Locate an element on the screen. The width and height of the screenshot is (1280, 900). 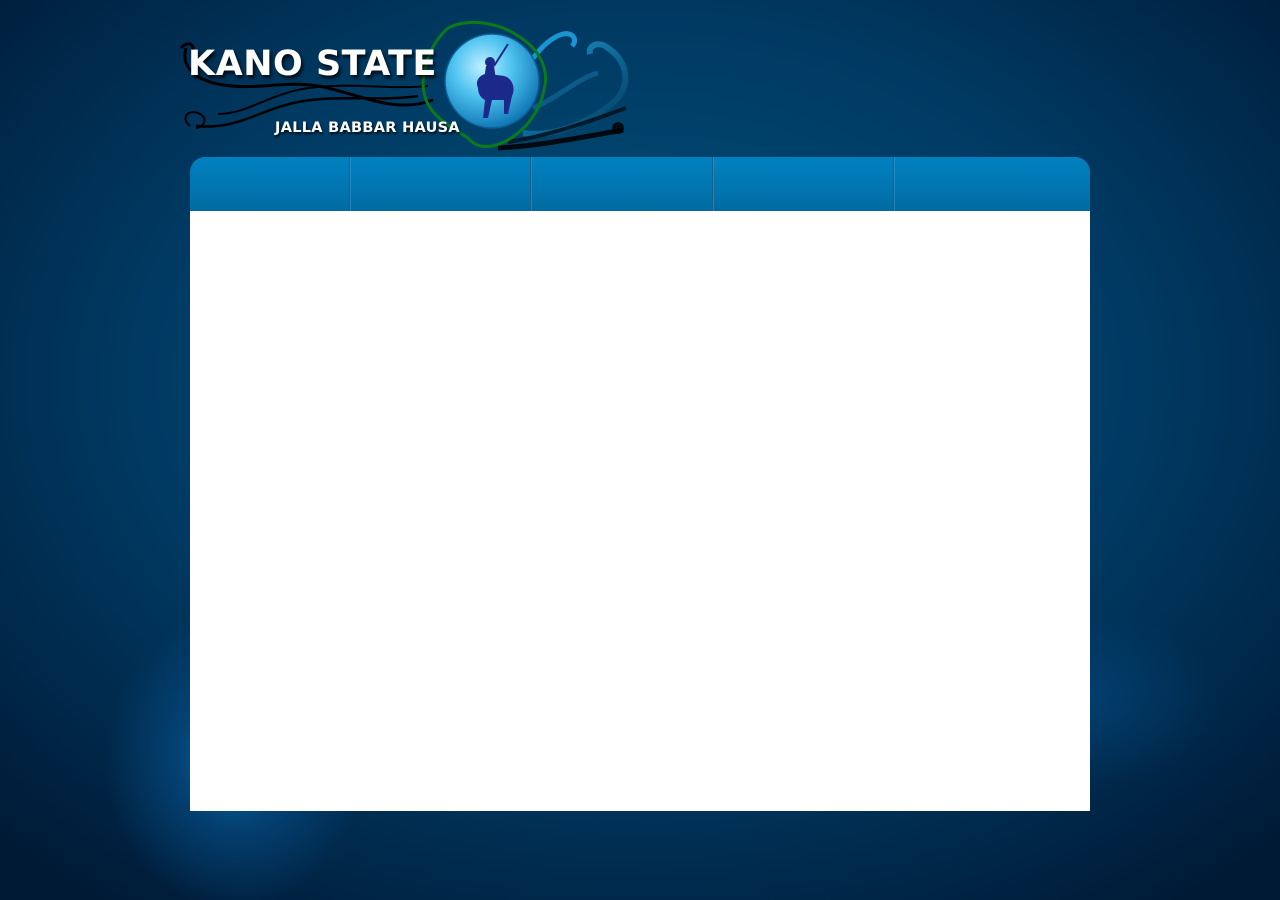
site-header: KANO STATE JALLA BABBAR HAUSA is located at coordinates (405, 86).